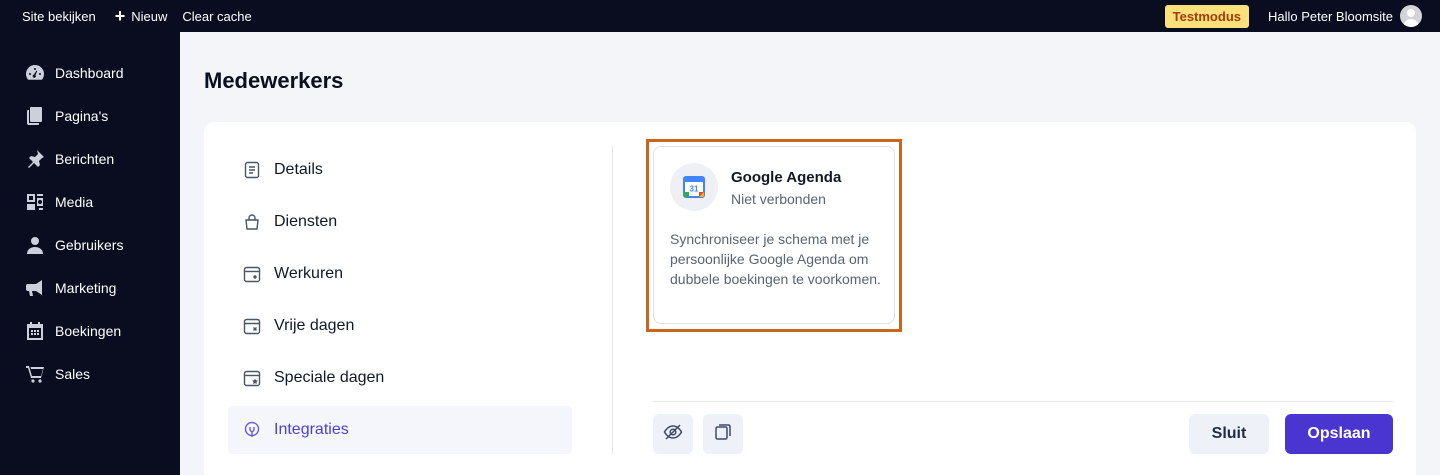  I want to click on tab-integrations: Integraties, so click(400, 430).